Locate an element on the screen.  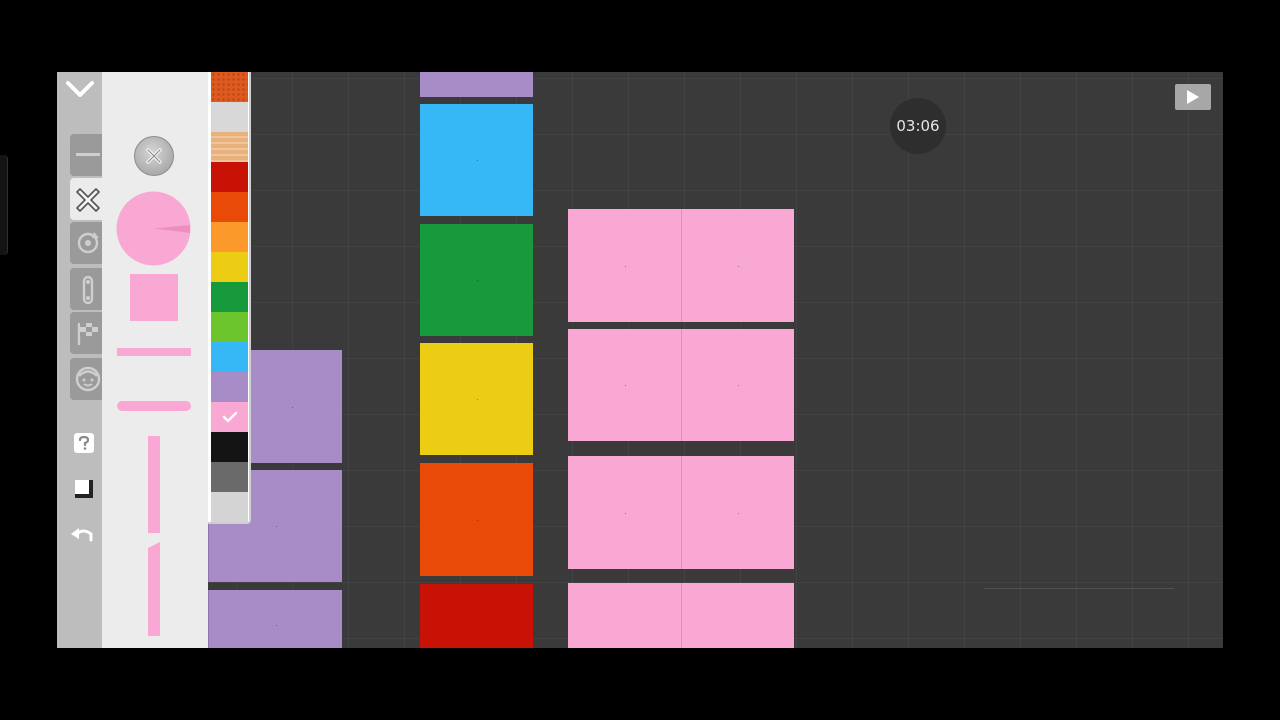
play-button is located at coordinates (1193, 97).